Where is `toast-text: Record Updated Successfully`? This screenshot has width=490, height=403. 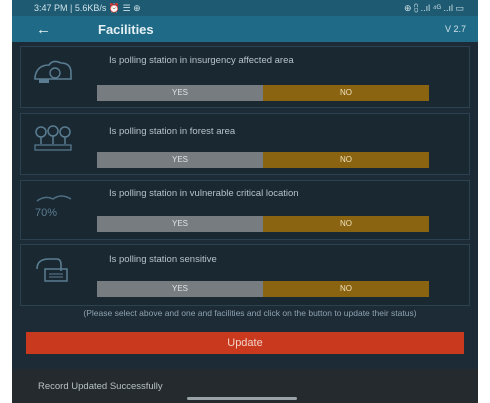 toast-text: Record Updated Successfully is located at coordinates (100, 386).